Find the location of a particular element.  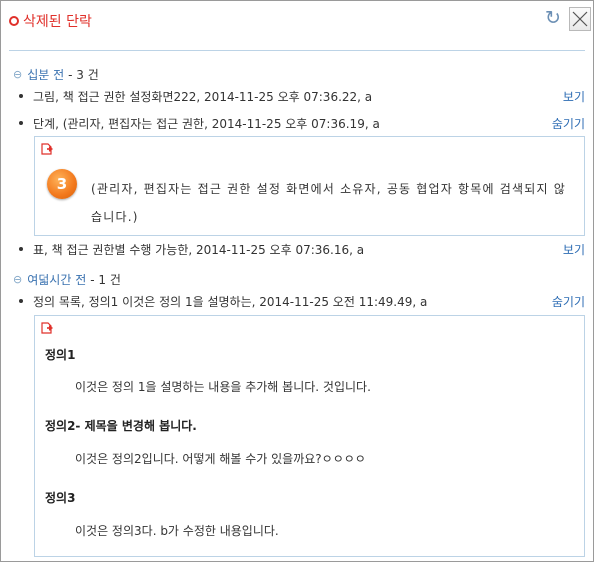

definition-desc: 이것은 정의3다. b가 수정한 내용입니다. is located at coordinates (177, 531).